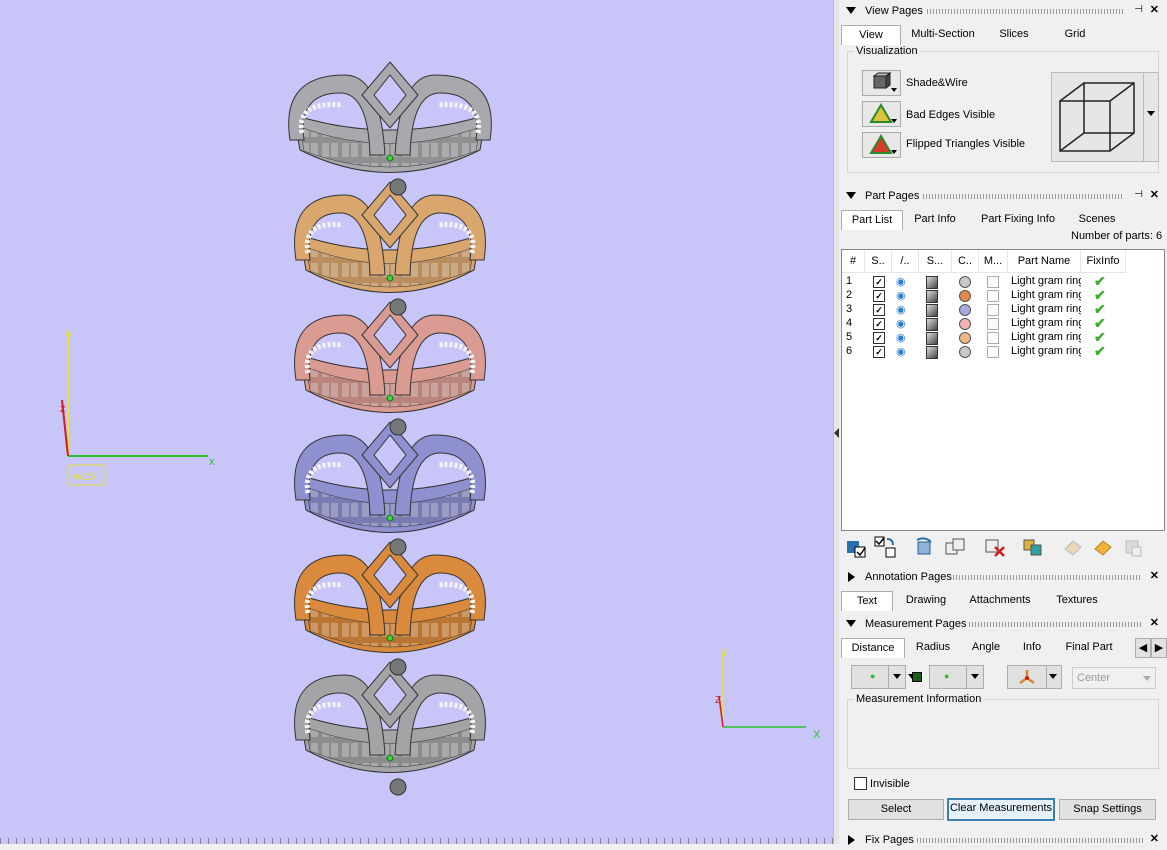 This screenshot has width=1167, height=850. What do you see at coordinates (1002, 295) in the screenshot?
I see `table-row: 2 ✓ ◉ Light gram ring ✔` at bounding box center [1002, 295].